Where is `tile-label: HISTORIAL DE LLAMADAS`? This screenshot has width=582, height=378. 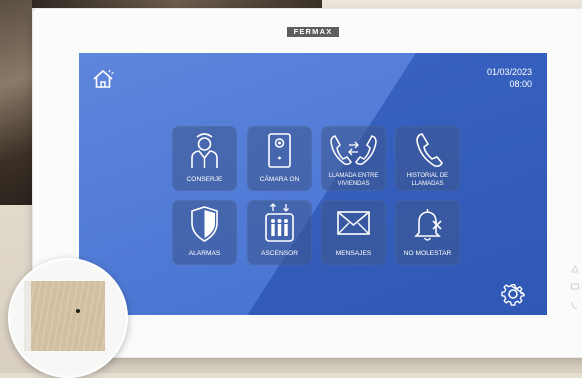
tile-label: HISTORIAL DE LLAMADAS is located at coordinates (427, 180).